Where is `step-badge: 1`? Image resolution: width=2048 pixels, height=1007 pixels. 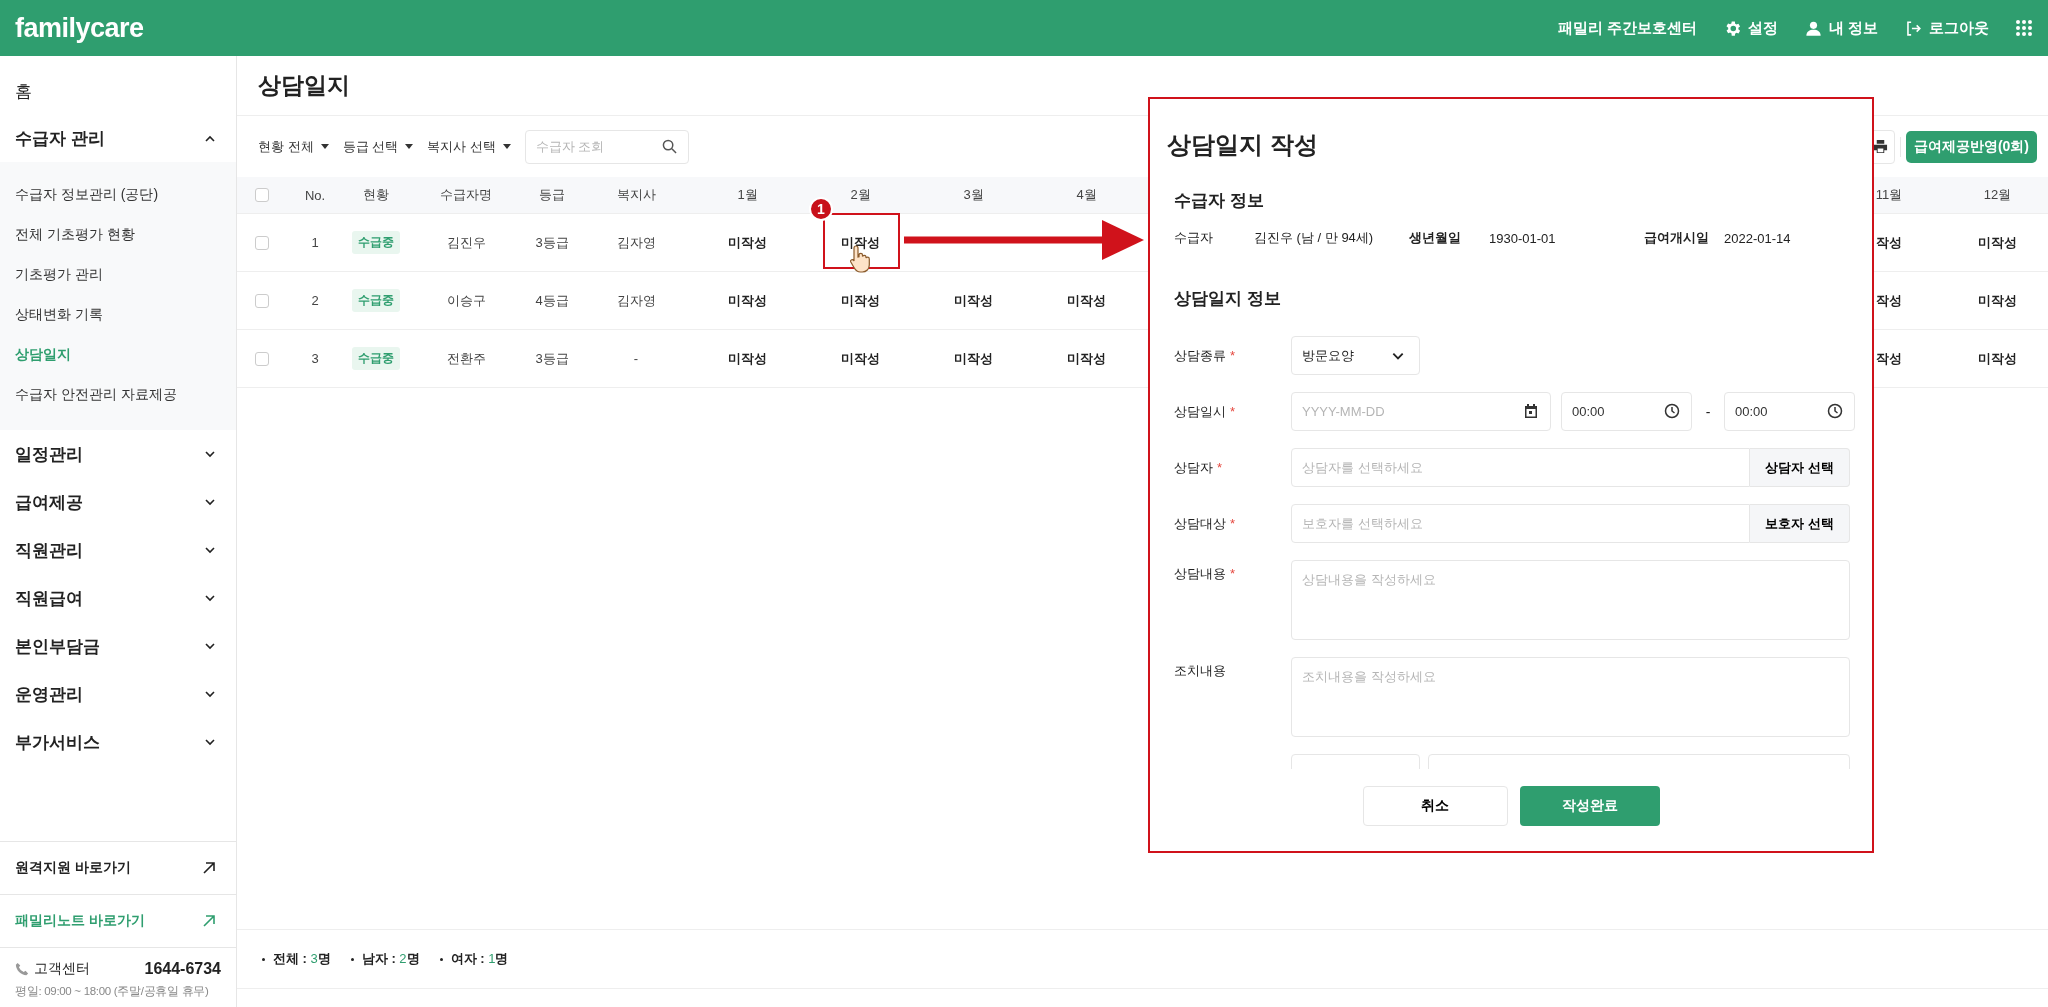 step-badge: 1 is located at coordinates (821, 209).